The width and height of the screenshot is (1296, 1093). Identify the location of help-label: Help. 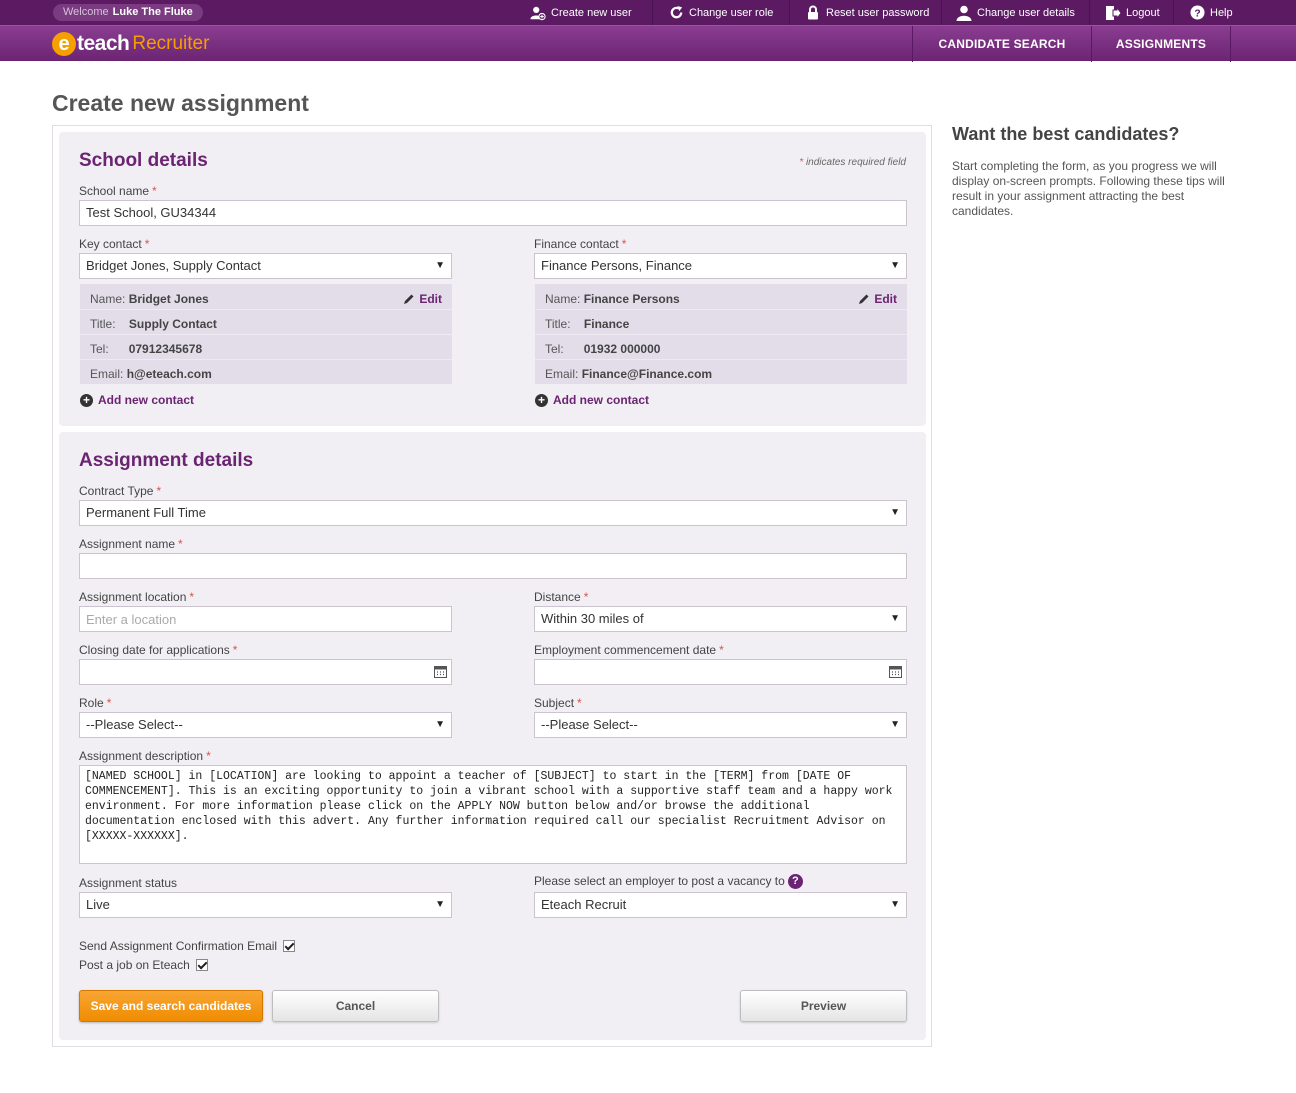
(1221, 12).